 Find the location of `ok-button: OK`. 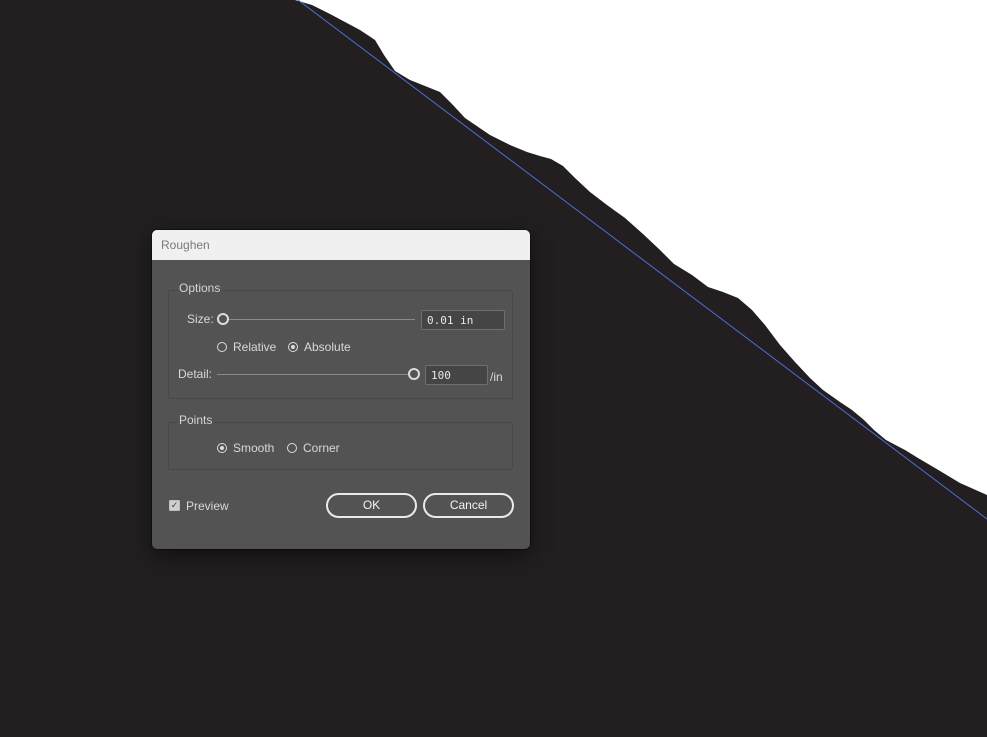

ok-button: OK is located at coordinates (371, 505).